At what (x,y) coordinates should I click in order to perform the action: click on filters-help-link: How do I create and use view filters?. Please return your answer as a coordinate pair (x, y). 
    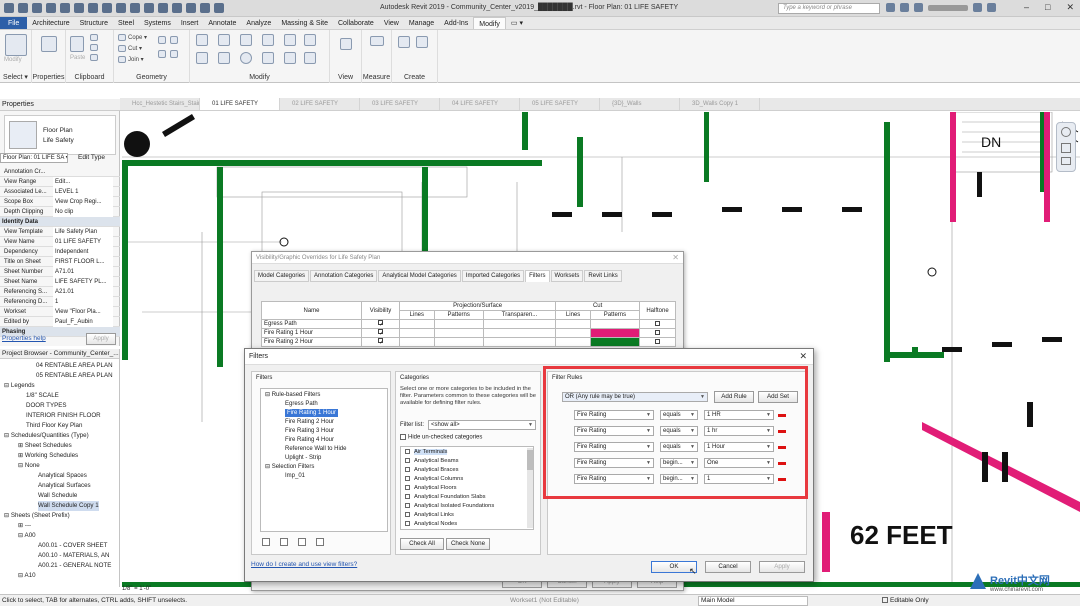
    Looking at the image, I should click on (304, 564).